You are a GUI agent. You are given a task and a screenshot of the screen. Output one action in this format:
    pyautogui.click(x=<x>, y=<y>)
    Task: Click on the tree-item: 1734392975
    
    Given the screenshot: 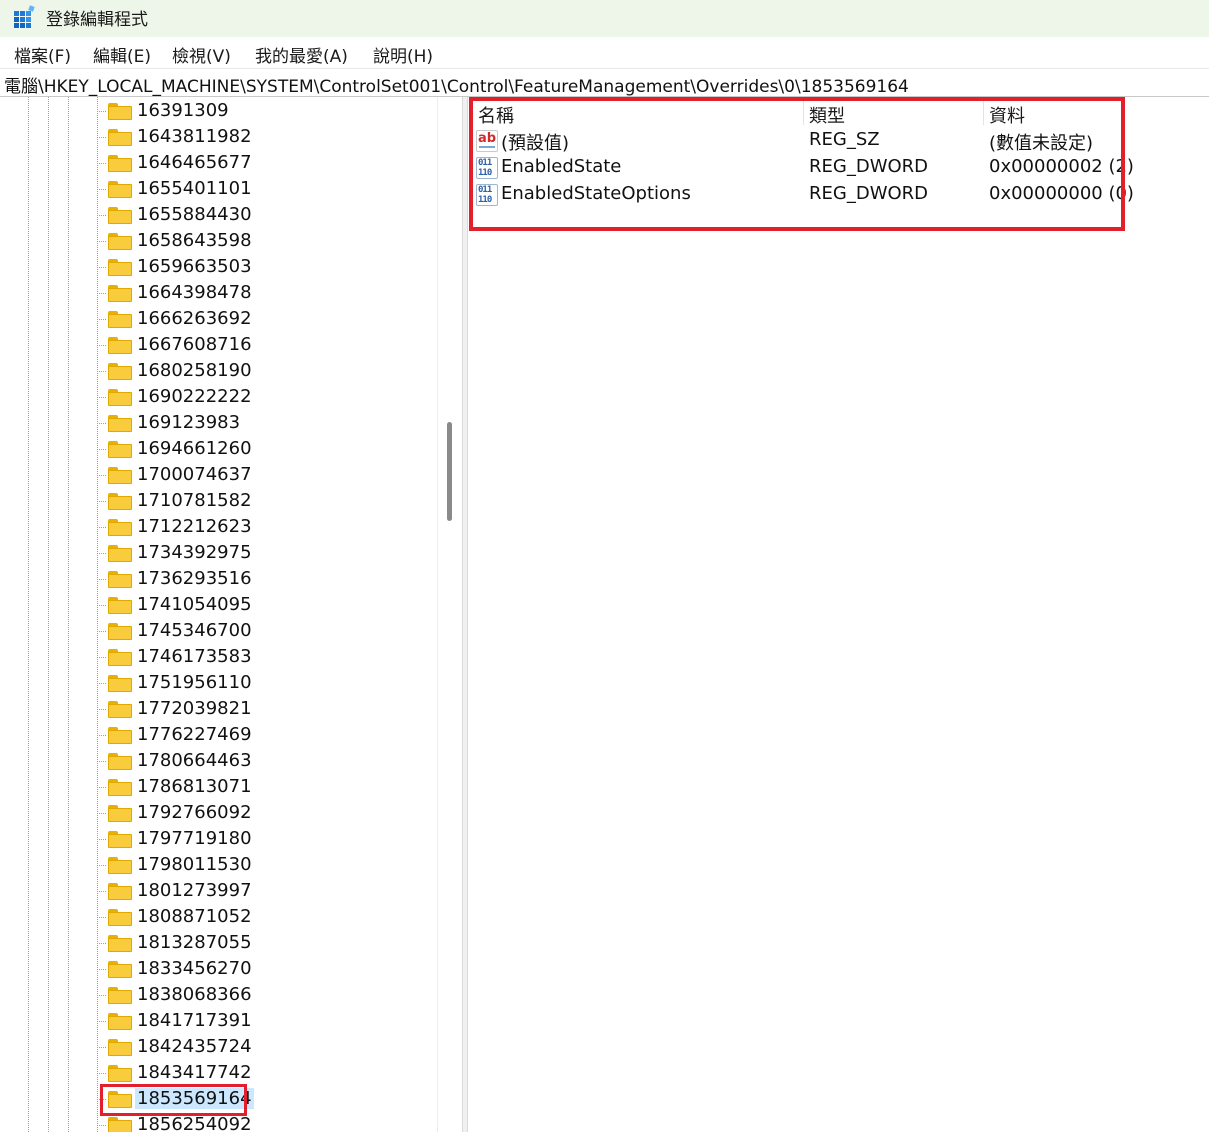 What is the action you would take?
    pyautogui.click(x=266, y=553)
    